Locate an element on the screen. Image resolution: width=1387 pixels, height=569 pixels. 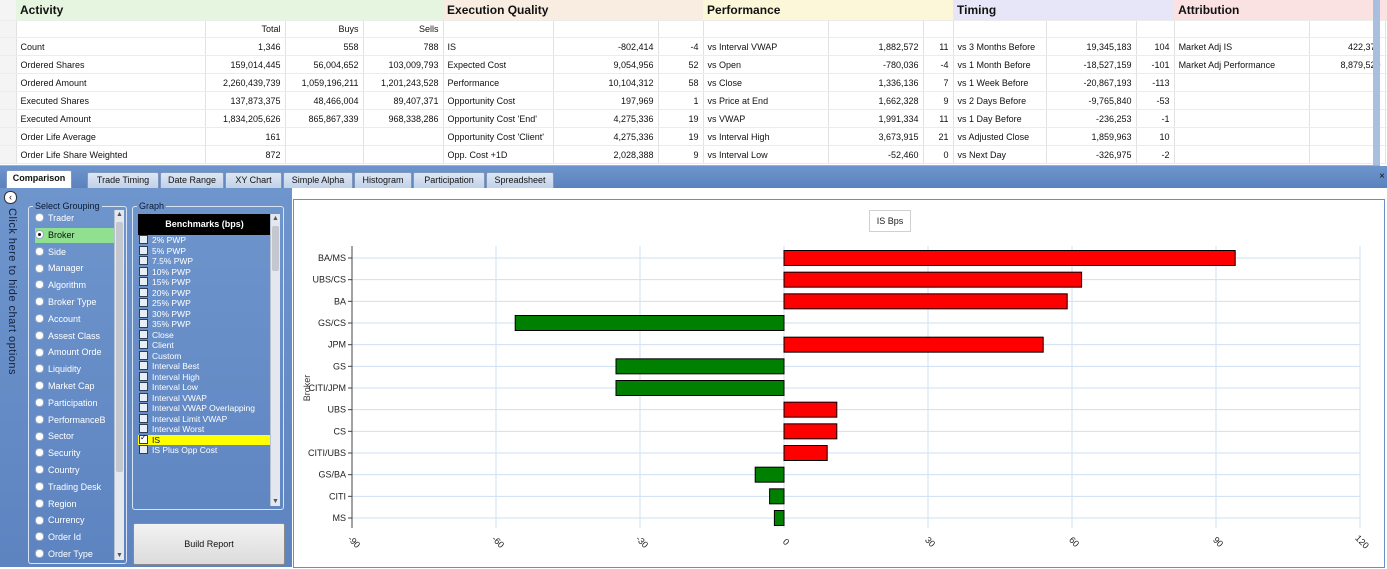
tab-simple-alpha: Simple Alpha is located at coordinates (318, 180).